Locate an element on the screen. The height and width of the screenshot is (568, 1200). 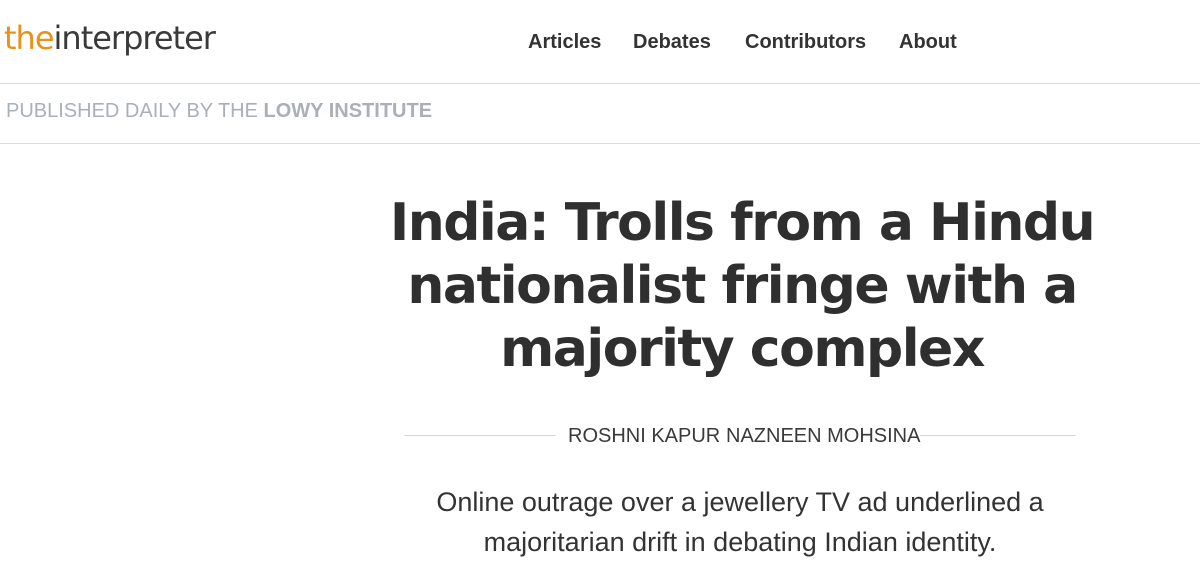
nav-item-contributors: Contributors is located at coordinates (805, 42).